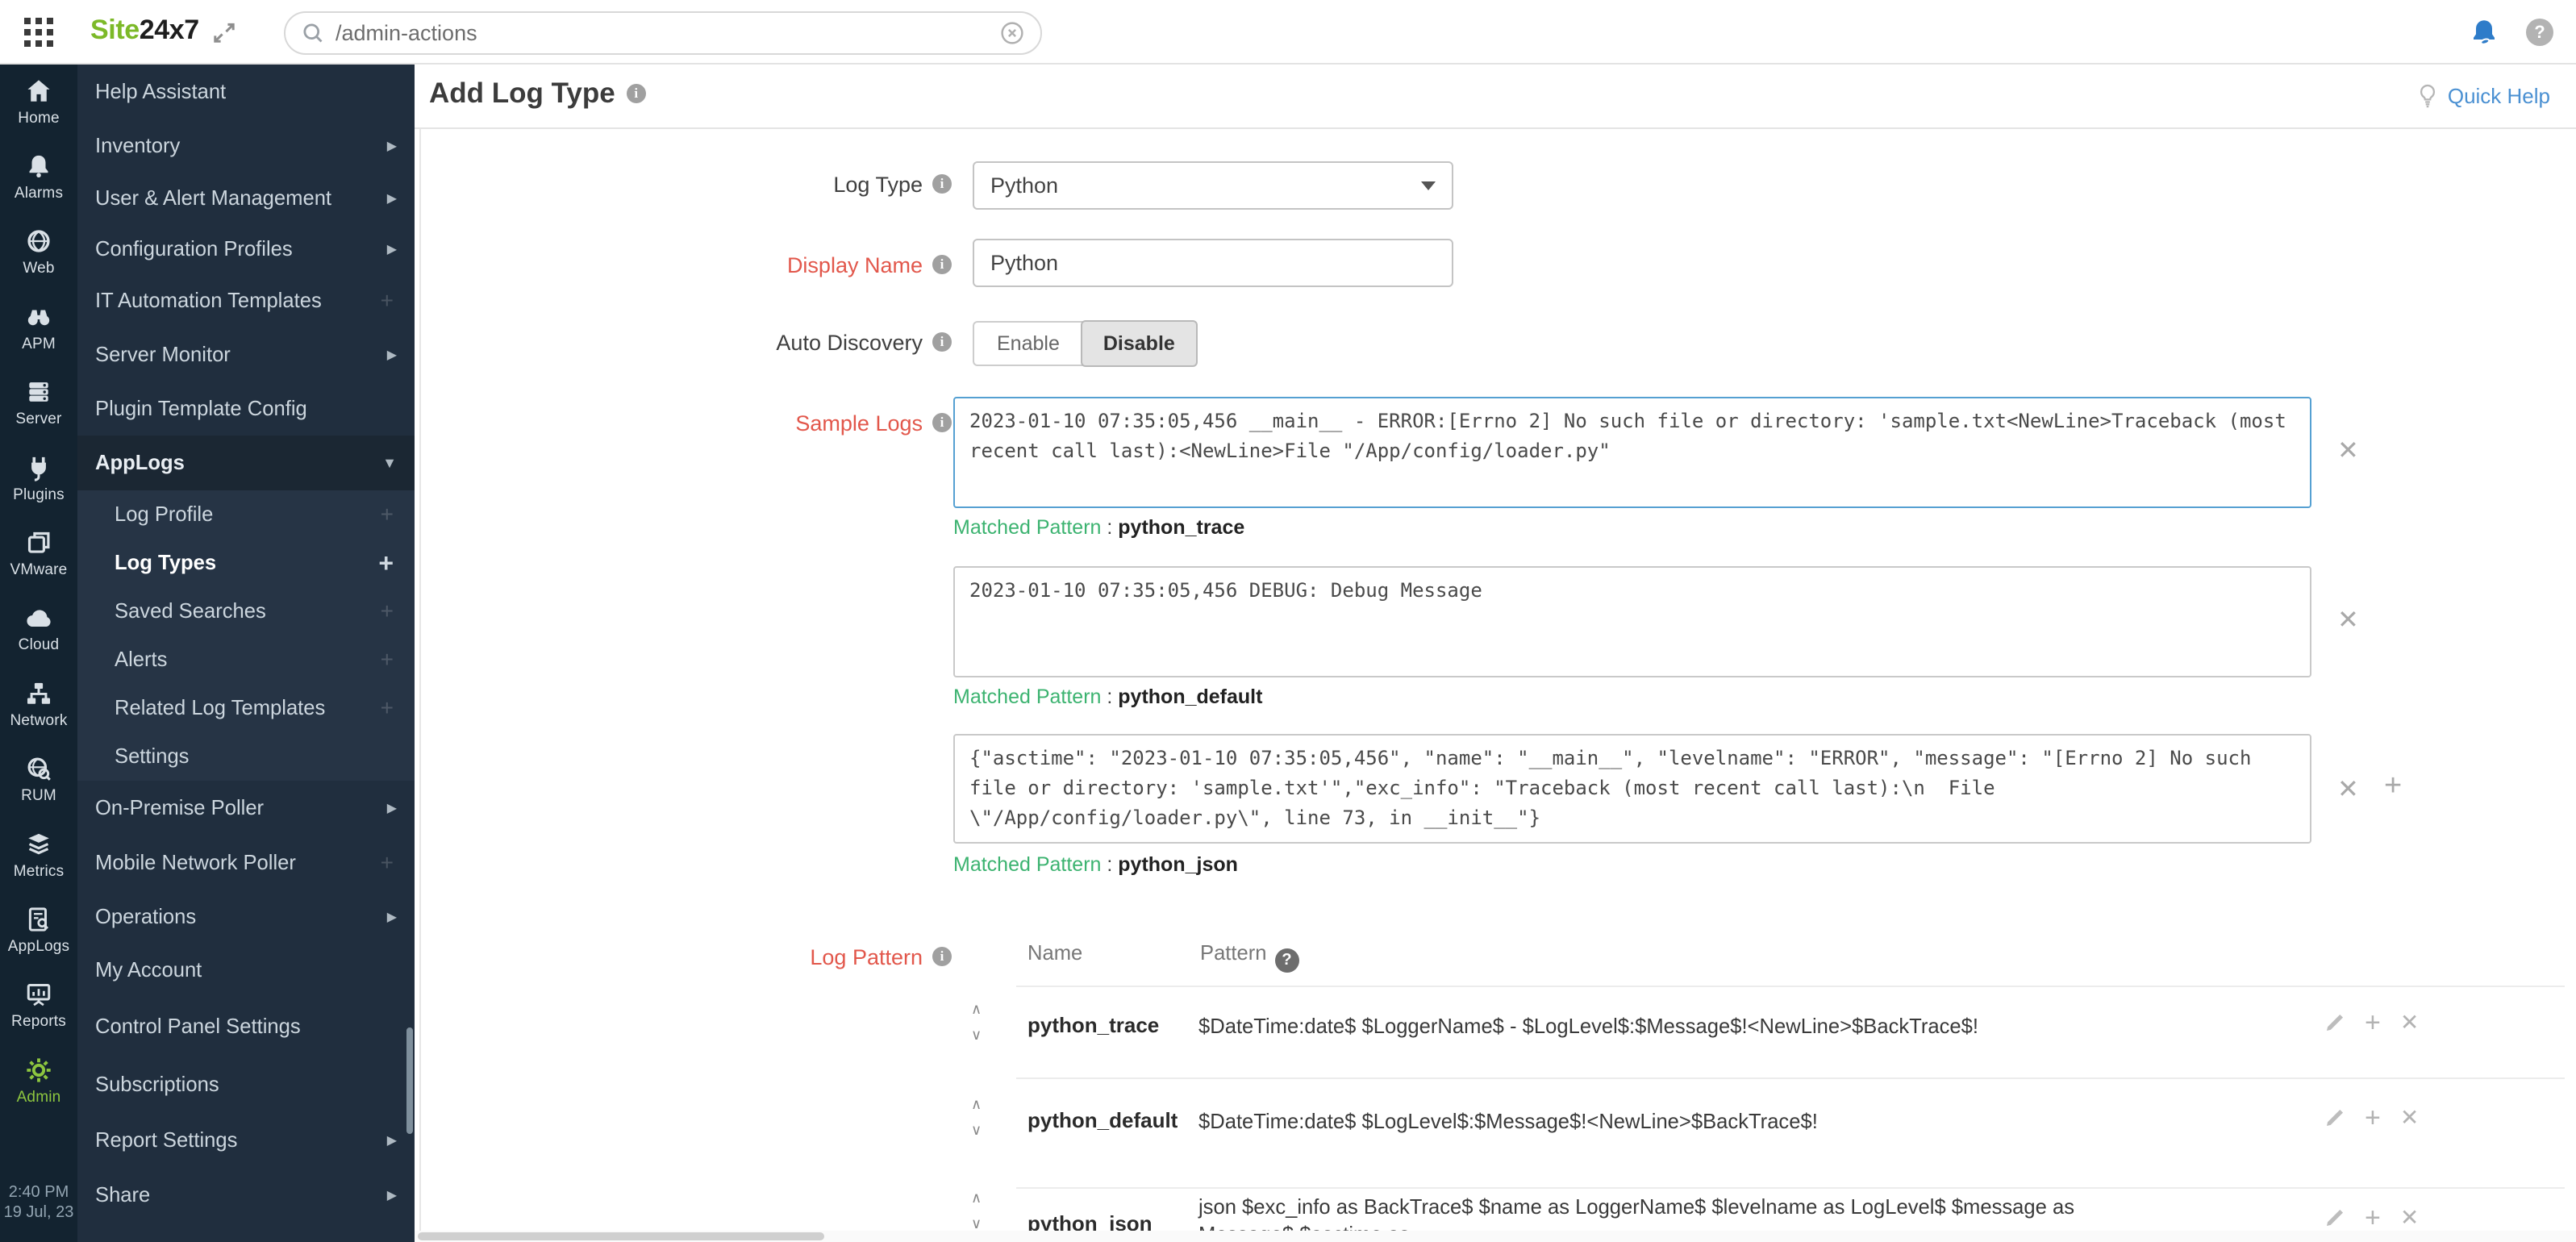 This screenshot has width=2576, height=1242. What do you see at coordinates (38, 704) in the screenshot?
I see `rail-item-network: Network` at bounding box center [38, 704].